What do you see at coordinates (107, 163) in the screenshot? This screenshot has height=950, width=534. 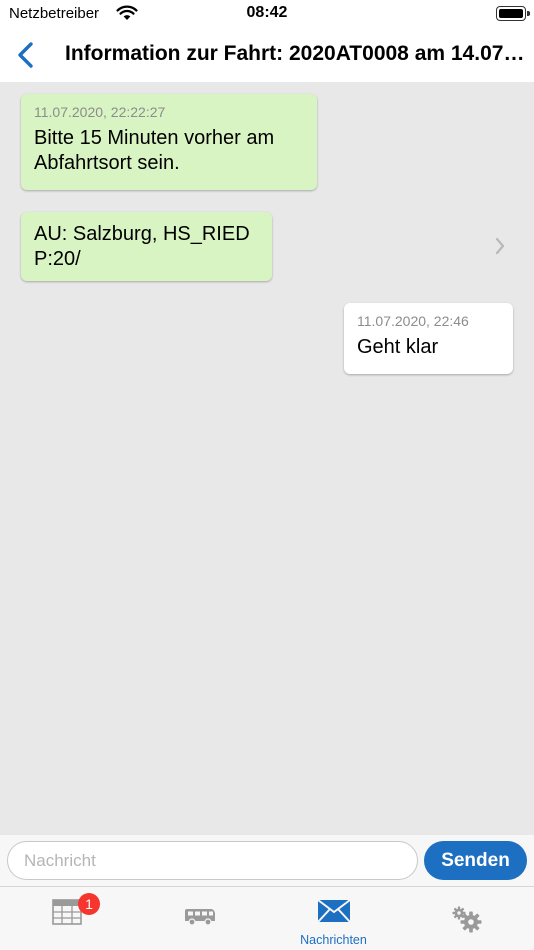 I see `message-line: Abfahrtsort sein.` at bounding box center [107, 163].